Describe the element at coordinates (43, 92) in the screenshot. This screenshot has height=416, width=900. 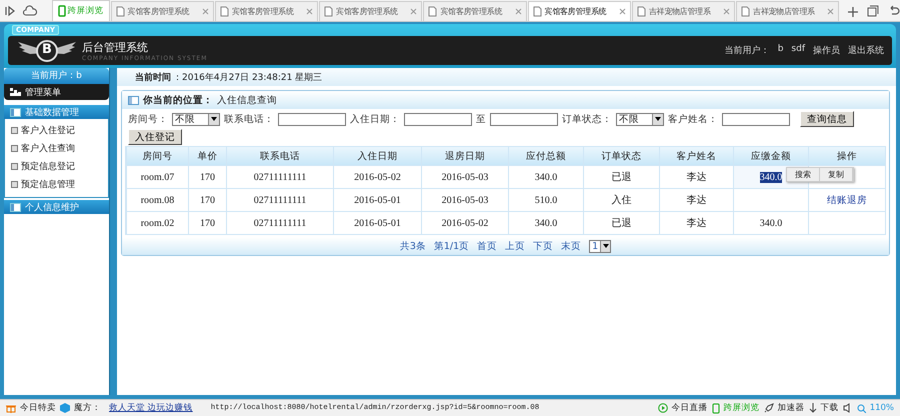
I see `menu-title-text: 管理菜单` at that location.